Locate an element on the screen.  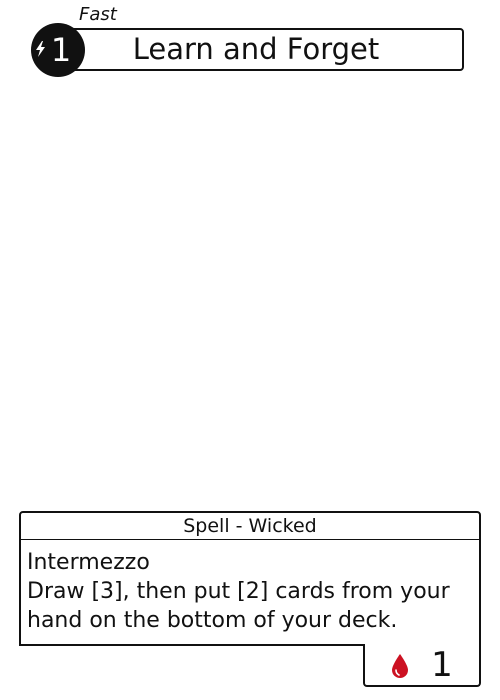
type-line: Spell - Wicked is located at coordinates (250, 526).